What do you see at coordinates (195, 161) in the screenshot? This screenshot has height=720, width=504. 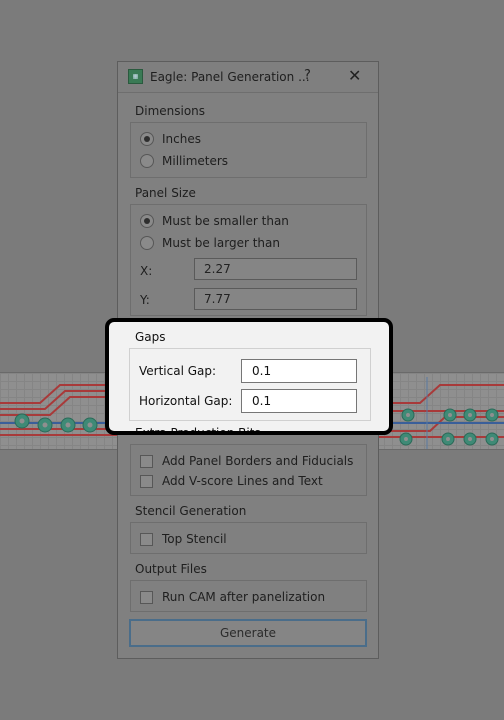 I see `radio-millimeters-label: Millimeters` at bounding box center [195, 161].